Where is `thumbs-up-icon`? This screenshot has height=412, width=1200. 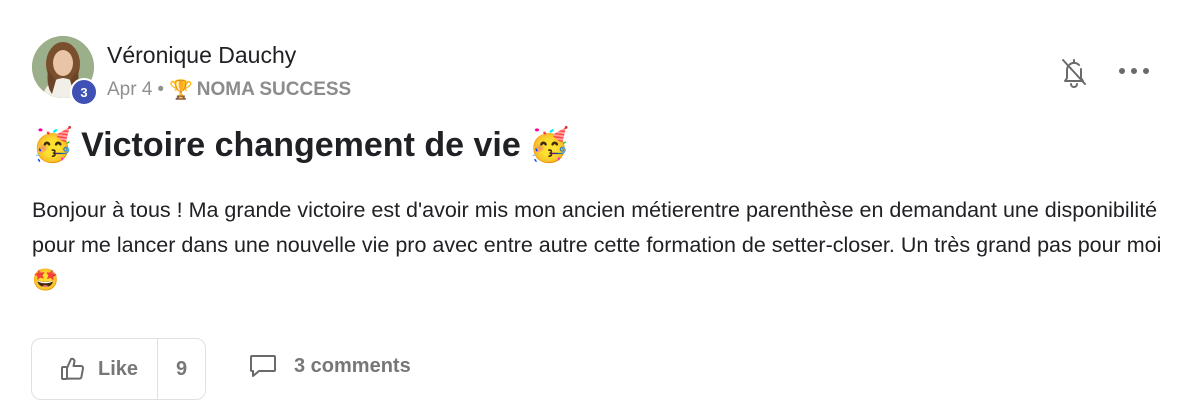
thumbs-up-icon is located at coordinates (73, 368).